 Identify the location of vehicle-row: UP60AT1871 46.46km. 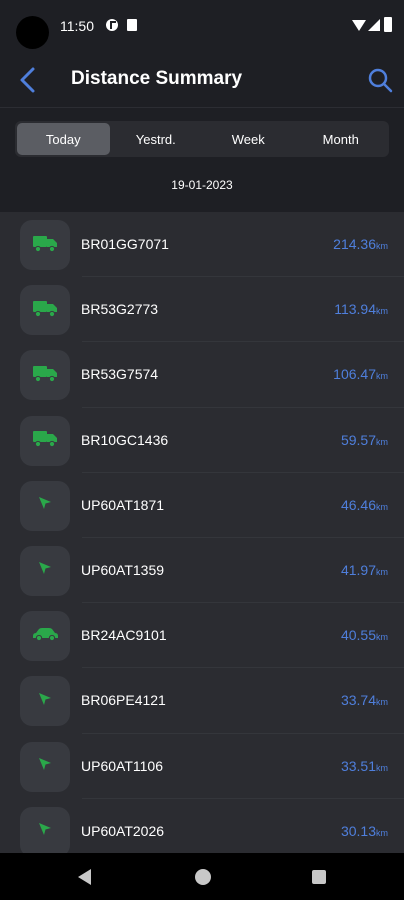
(202, 505).